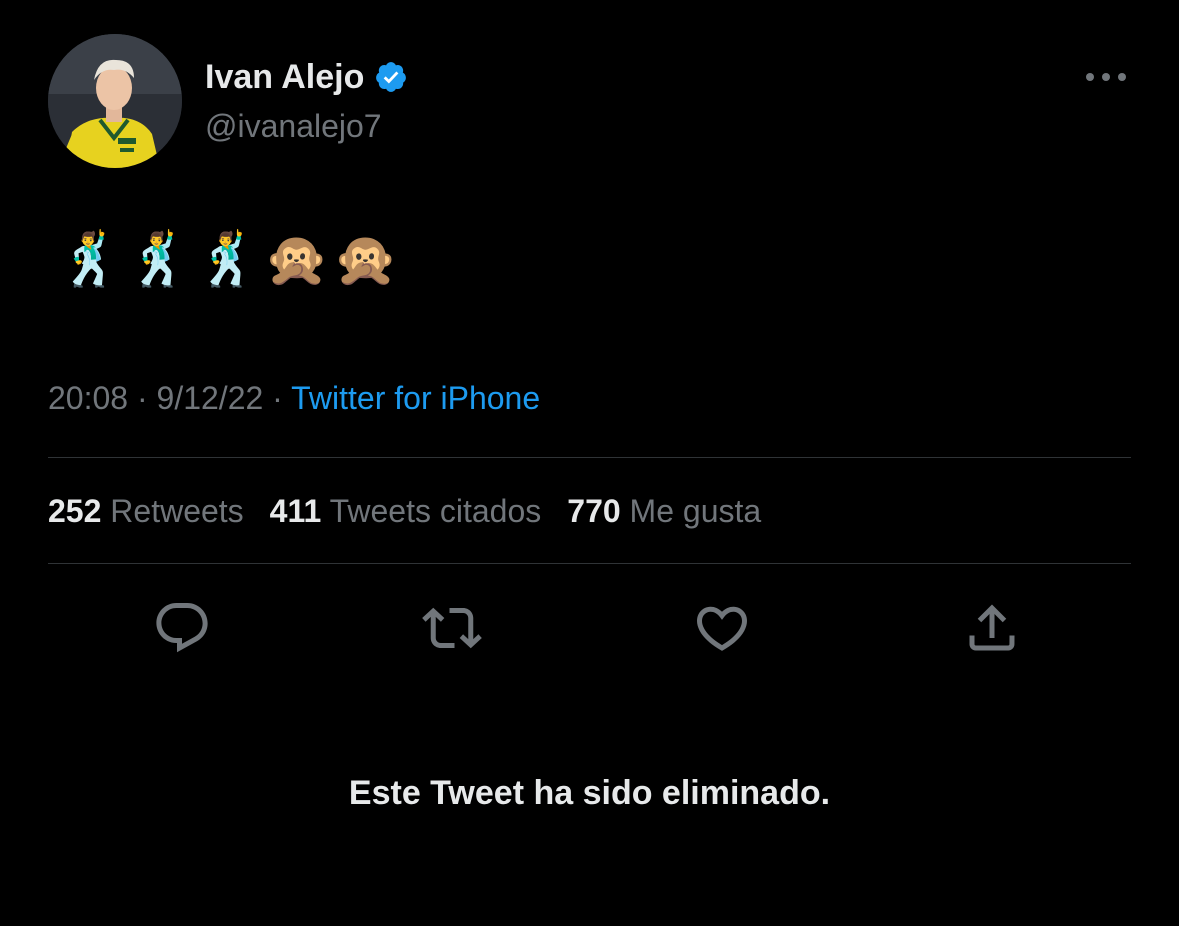 The image size is (1179, 926). What do you see at coordinates (88, 398) in the screenshot?
I see `tweet-time: 20:08` at bounding box center [88, 398].